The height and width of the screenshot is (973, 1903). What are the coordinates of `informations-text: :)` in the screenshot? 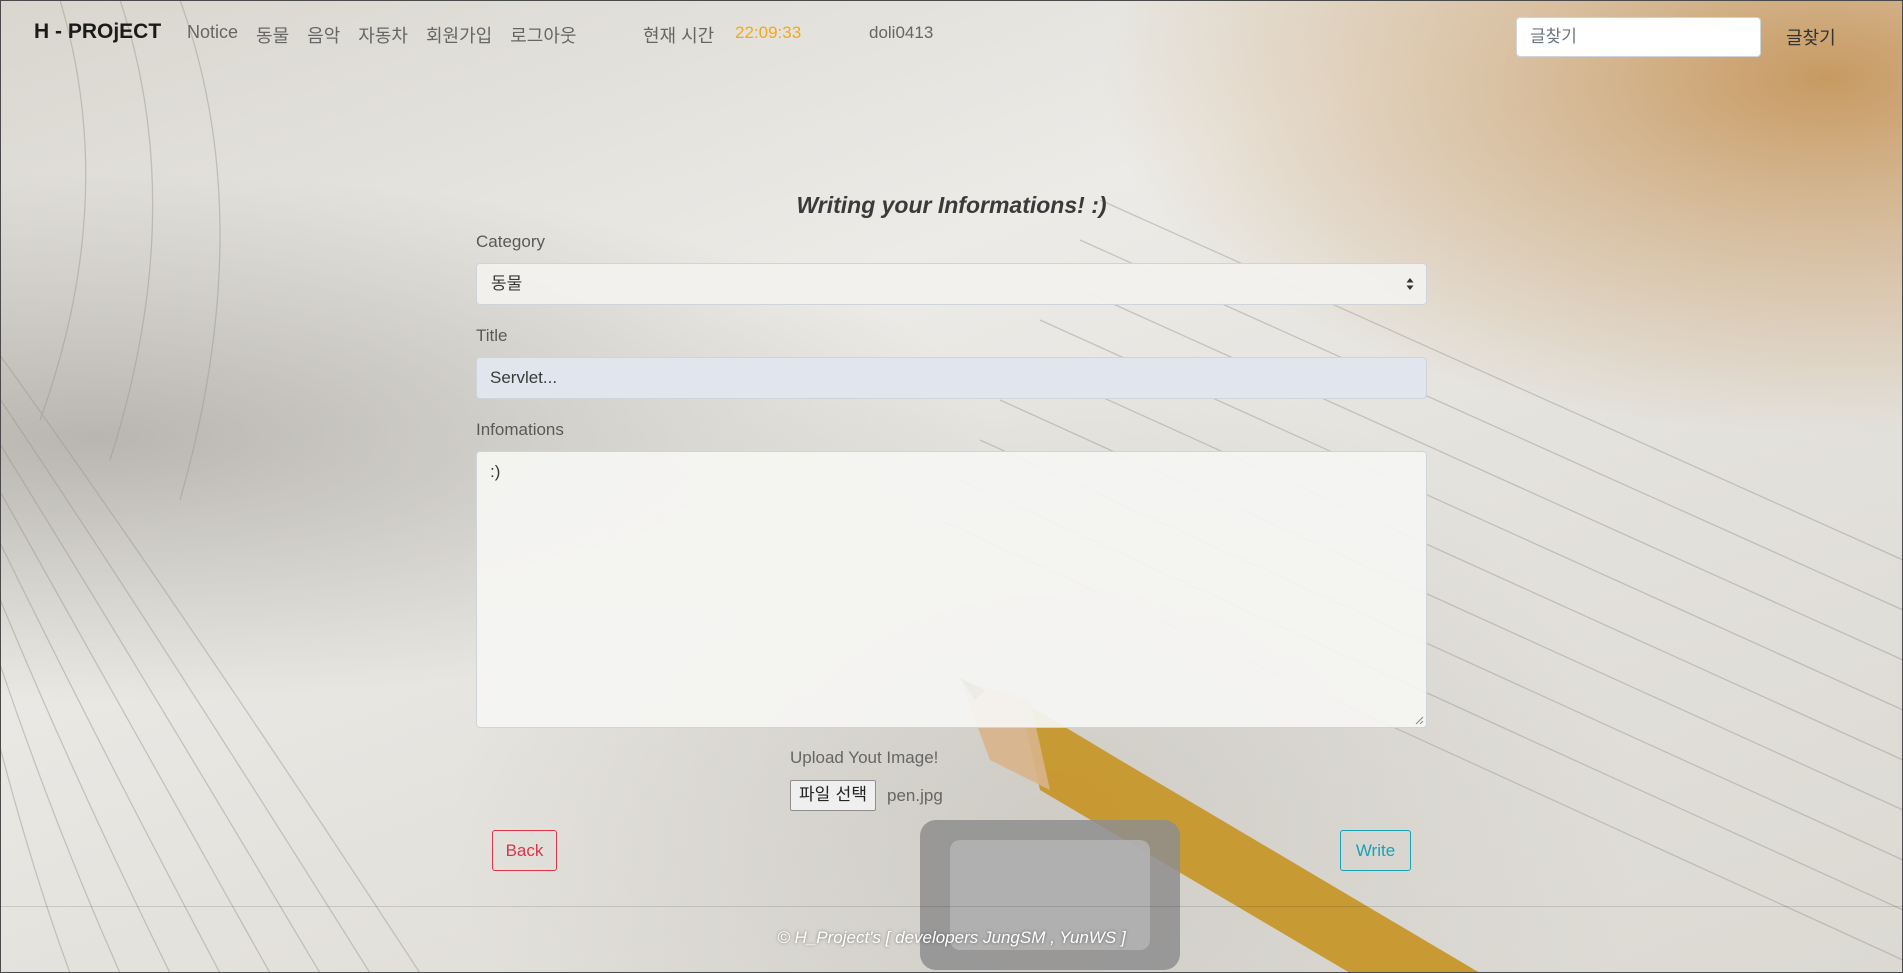 It's located at (495, 471).